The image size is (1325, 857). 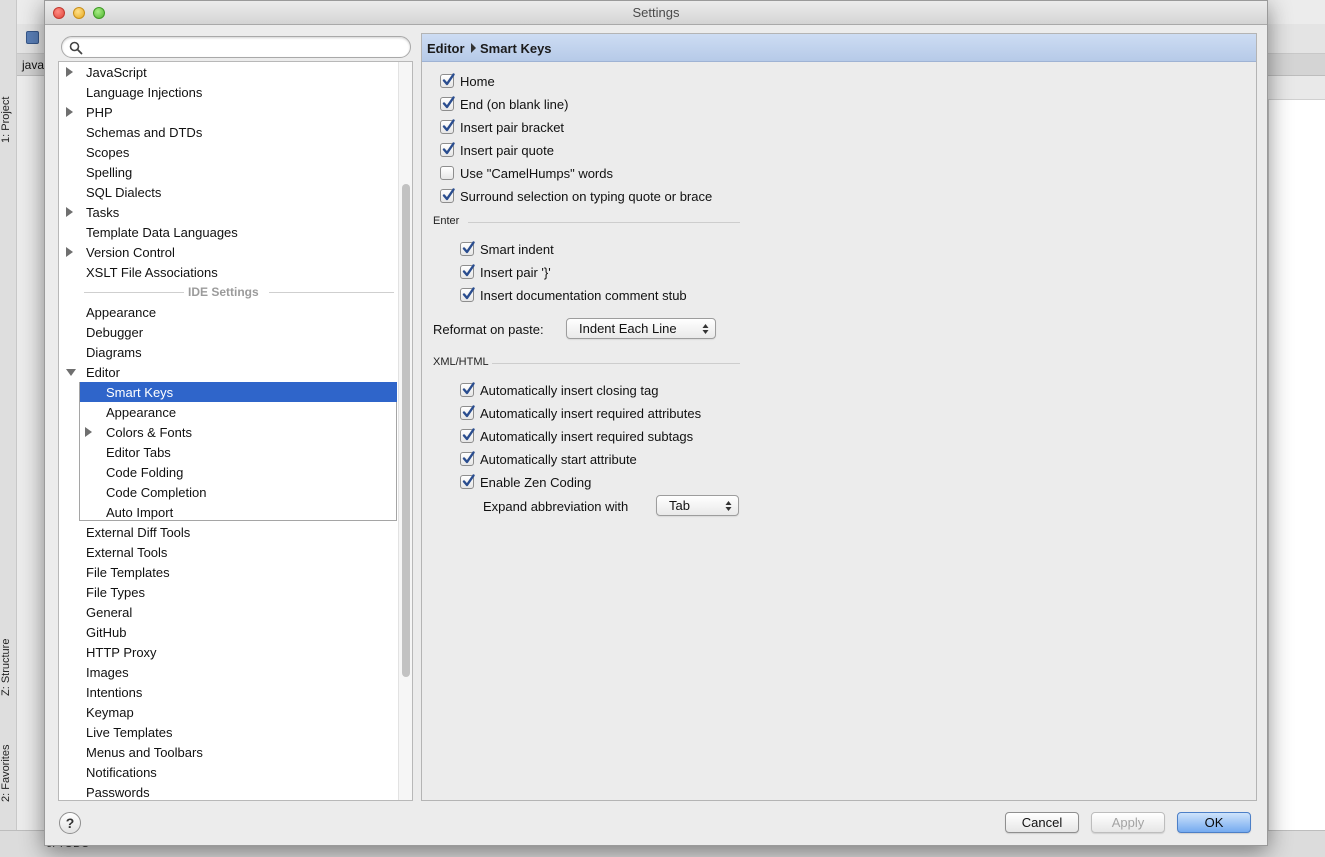 What do you see at coordinates (228, 712) in the screenshot?
I see `tree-item-keymap: Keymap` at bounding box center [228, 712].